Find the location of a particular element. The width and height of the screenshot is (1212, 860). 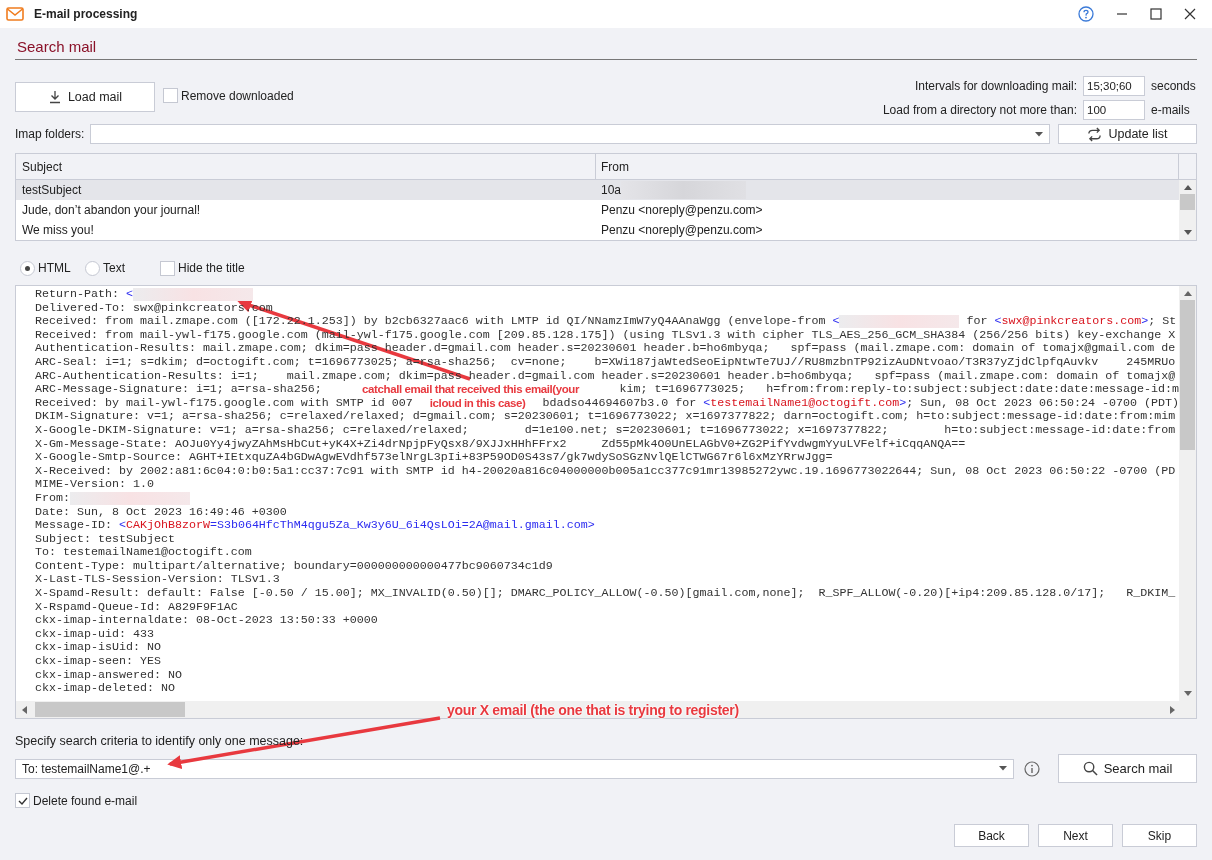

header-text: X-Spamd-Result: default: False [-0.50 / 15.00]; MX_INVALID(0.50)[]; DMARC_POLICY_ALLOW(-0.50)[gmail.com,none]; R_SPF_ALLOW(-0.20)[+ip4:209.85.128.0/17]; R_DKIM_ is located at coordinates (605, 594).